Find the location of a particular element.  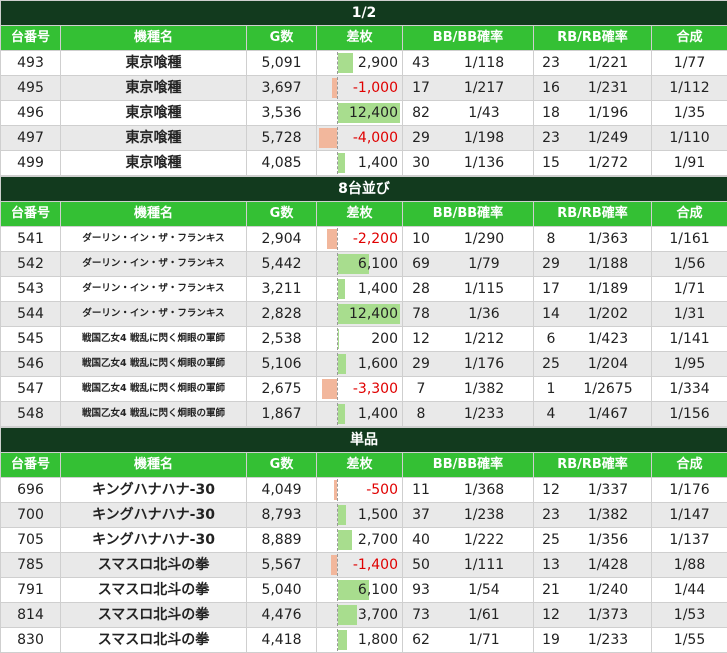

bb-count: 93 is located at coordinates (421, 590).